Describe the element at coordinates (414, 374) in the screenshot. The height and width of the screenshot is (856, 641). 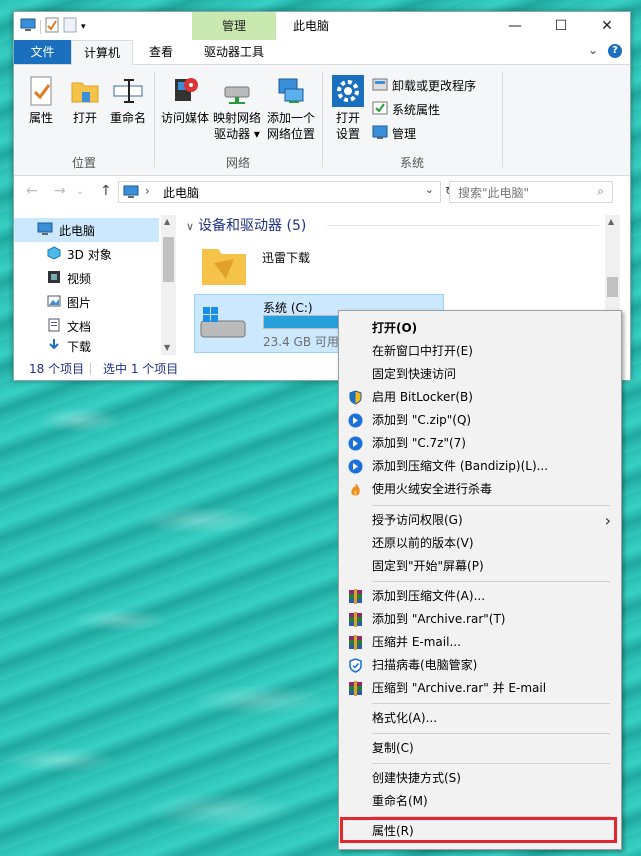
I see `menu-item-label: 固定到快速访问` at that location.